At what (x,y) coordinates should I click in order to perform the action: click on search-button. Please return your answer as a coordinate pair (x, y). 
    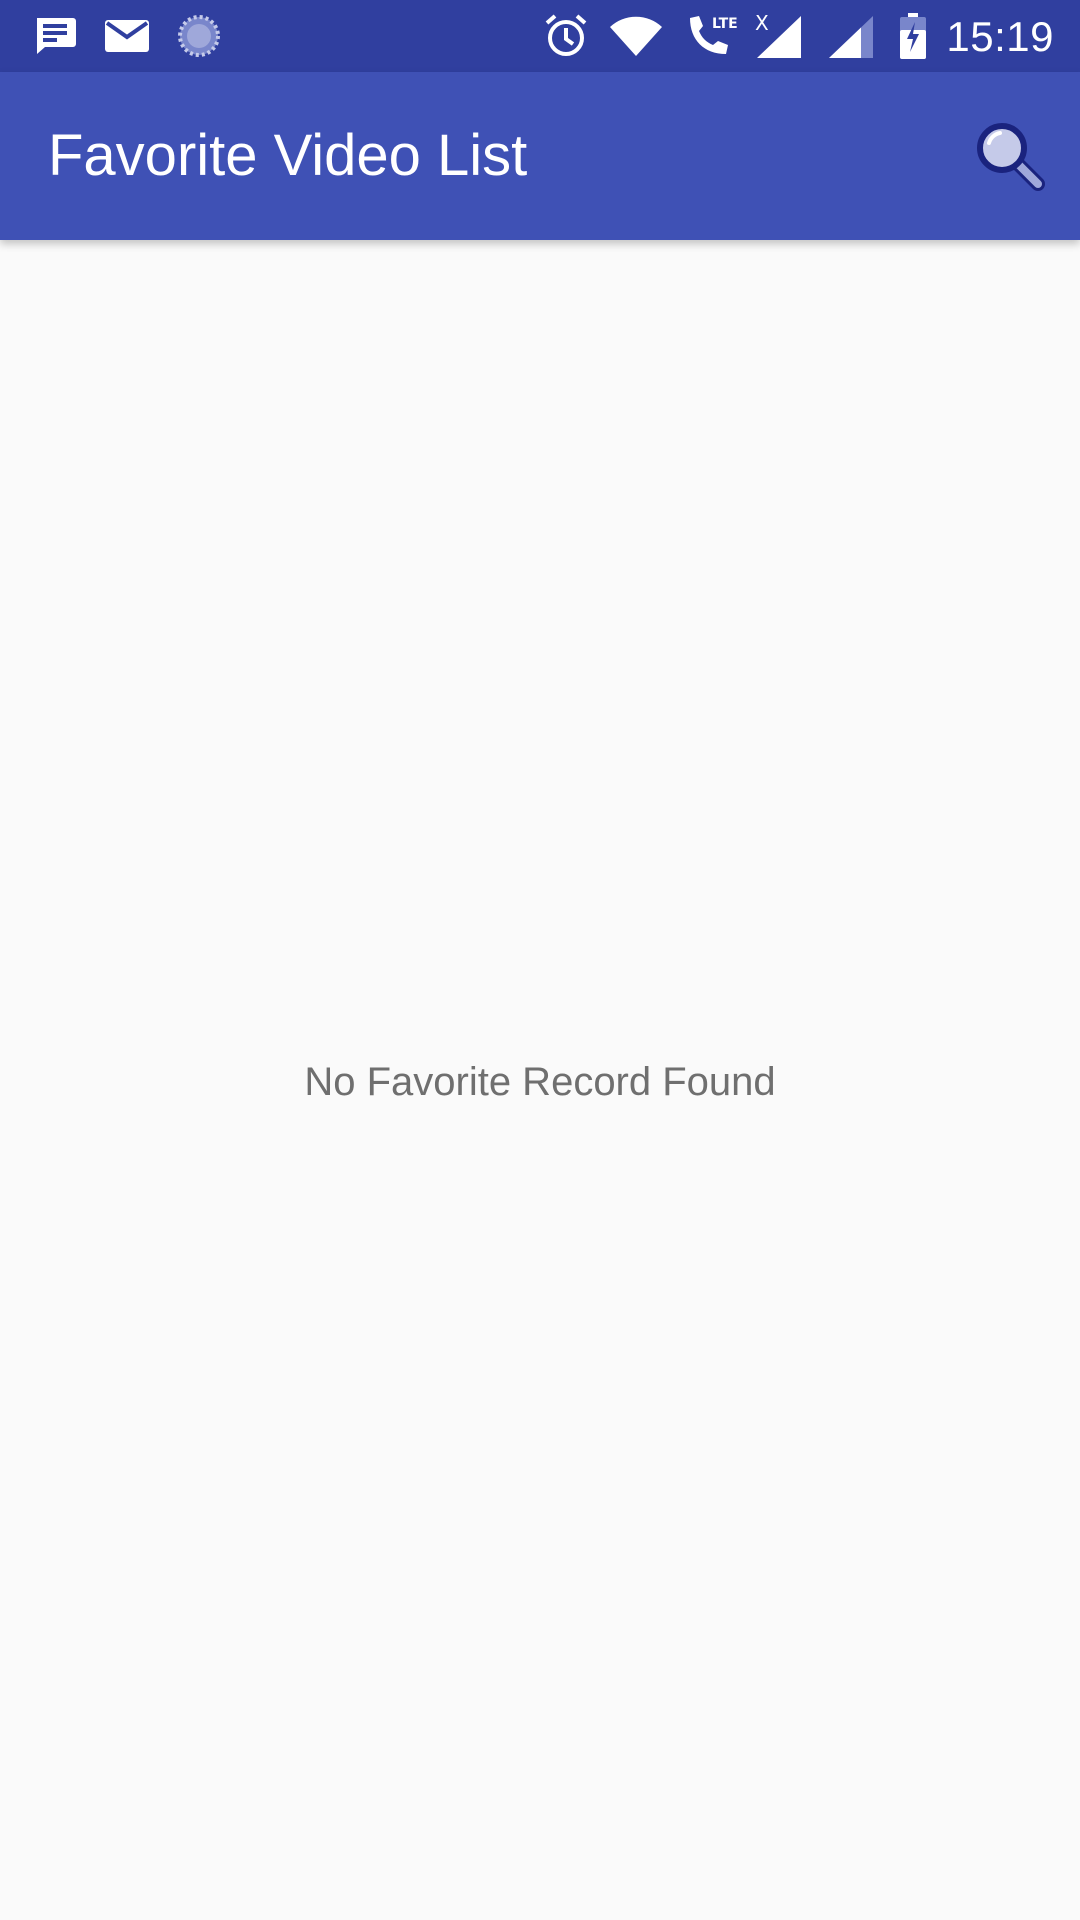
    Looking at the image, I should click on (1010, 156).